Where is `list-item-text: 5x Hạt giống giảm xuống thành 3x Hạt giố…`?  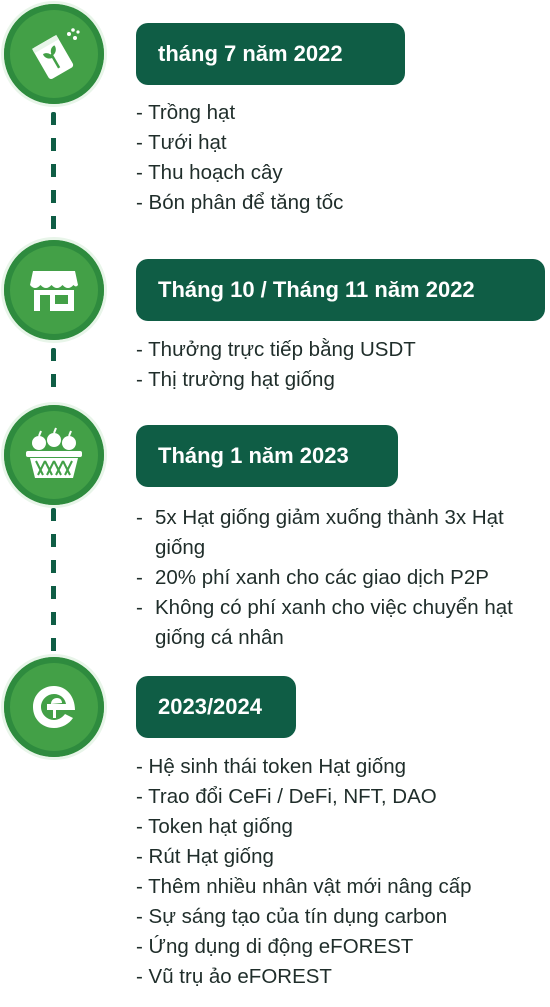 list-item-text: 5x Hạt giống giảm xuống thành 3x Hạt giố… is located at coordinates (329, 532).